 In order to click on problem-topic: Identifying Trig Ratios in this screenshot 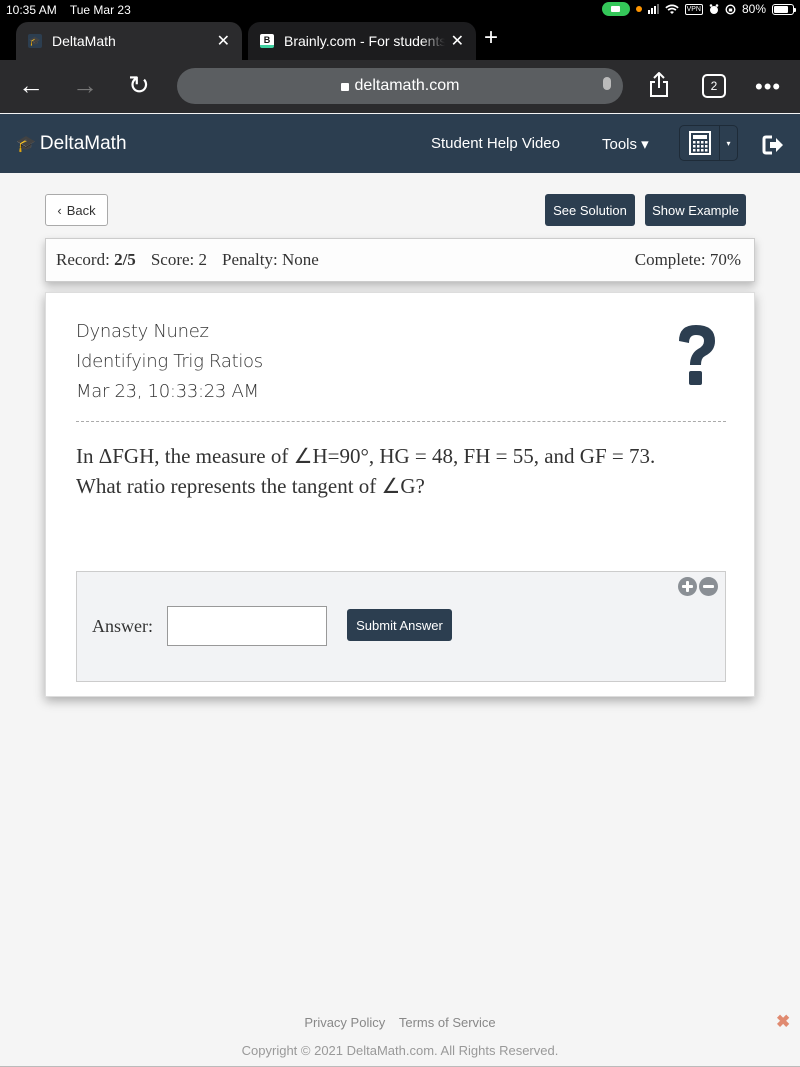, I will do `click(169, 361)`.